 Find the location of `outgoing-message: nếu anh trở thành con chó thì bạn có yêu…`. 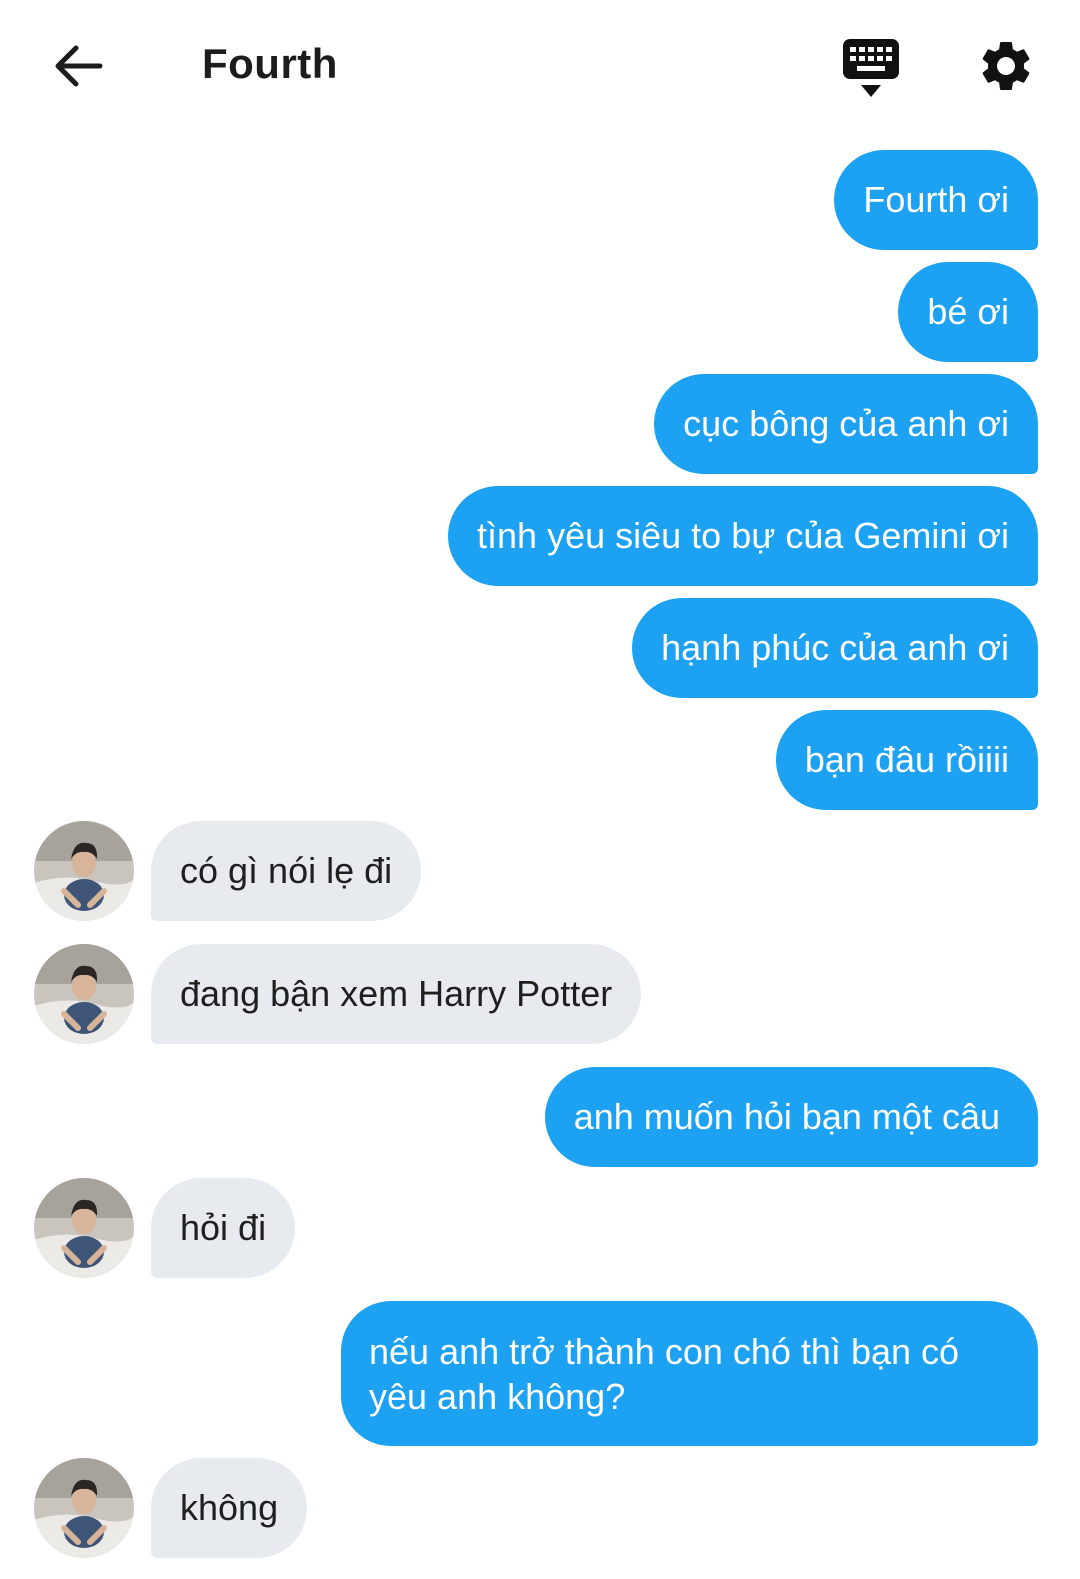

outgoing-message: nếu anh trở thành con chó thì bạn có yêu… is located at coordinates (689, 1373).